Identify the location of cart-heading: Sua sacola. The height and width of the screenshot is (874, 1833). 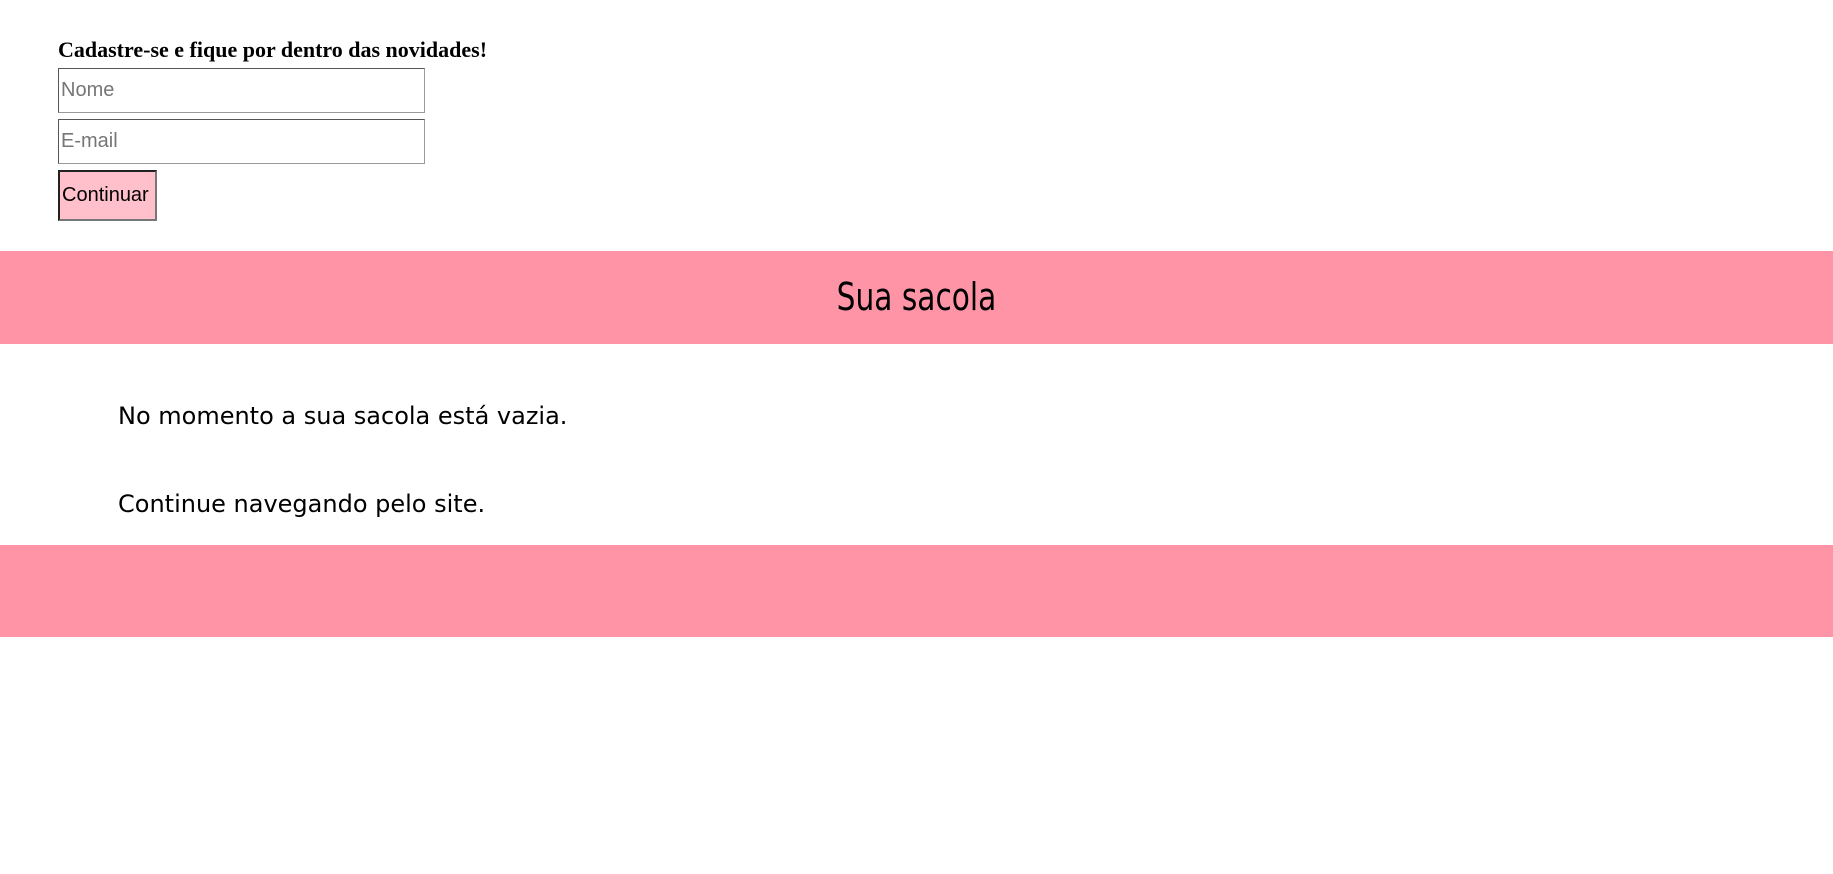
(916, 297).